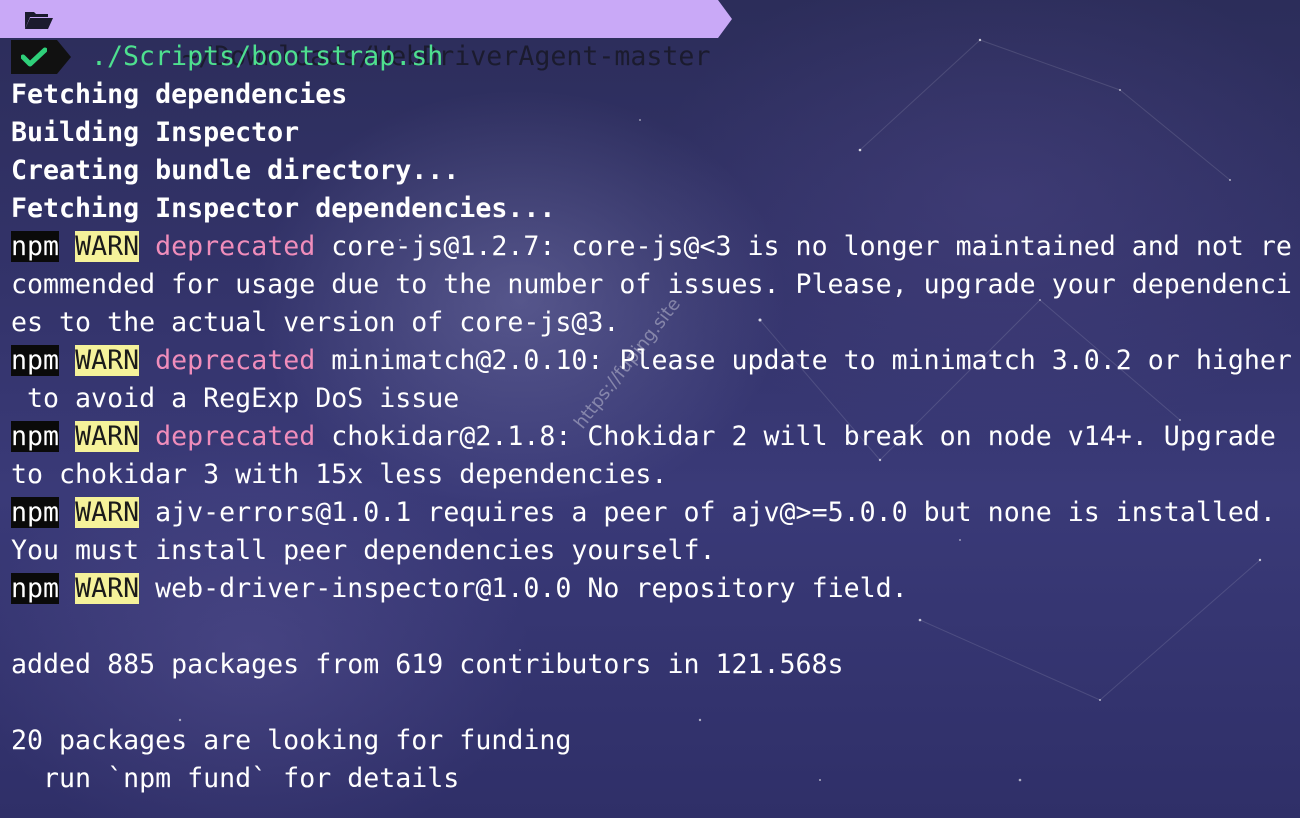 The width and height of the screenshot is (1300, 818). What do you see at coordinates (725, 19) in the screenshot?
I see `prompt-arrow-separator` at bounding box center [725, 19].